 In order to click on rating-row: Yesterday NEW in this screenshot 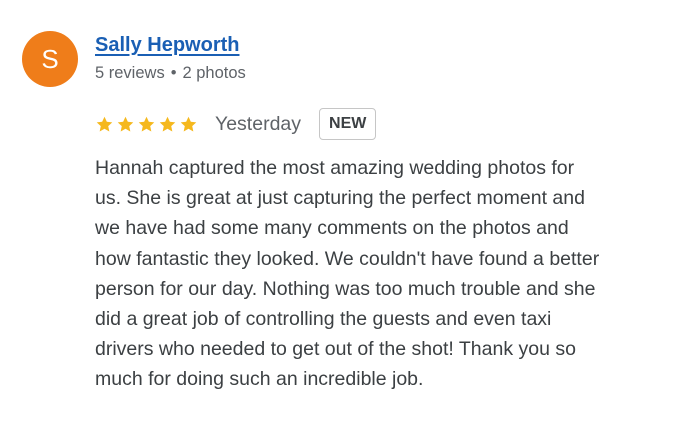, I will do `click(236, 124)`.